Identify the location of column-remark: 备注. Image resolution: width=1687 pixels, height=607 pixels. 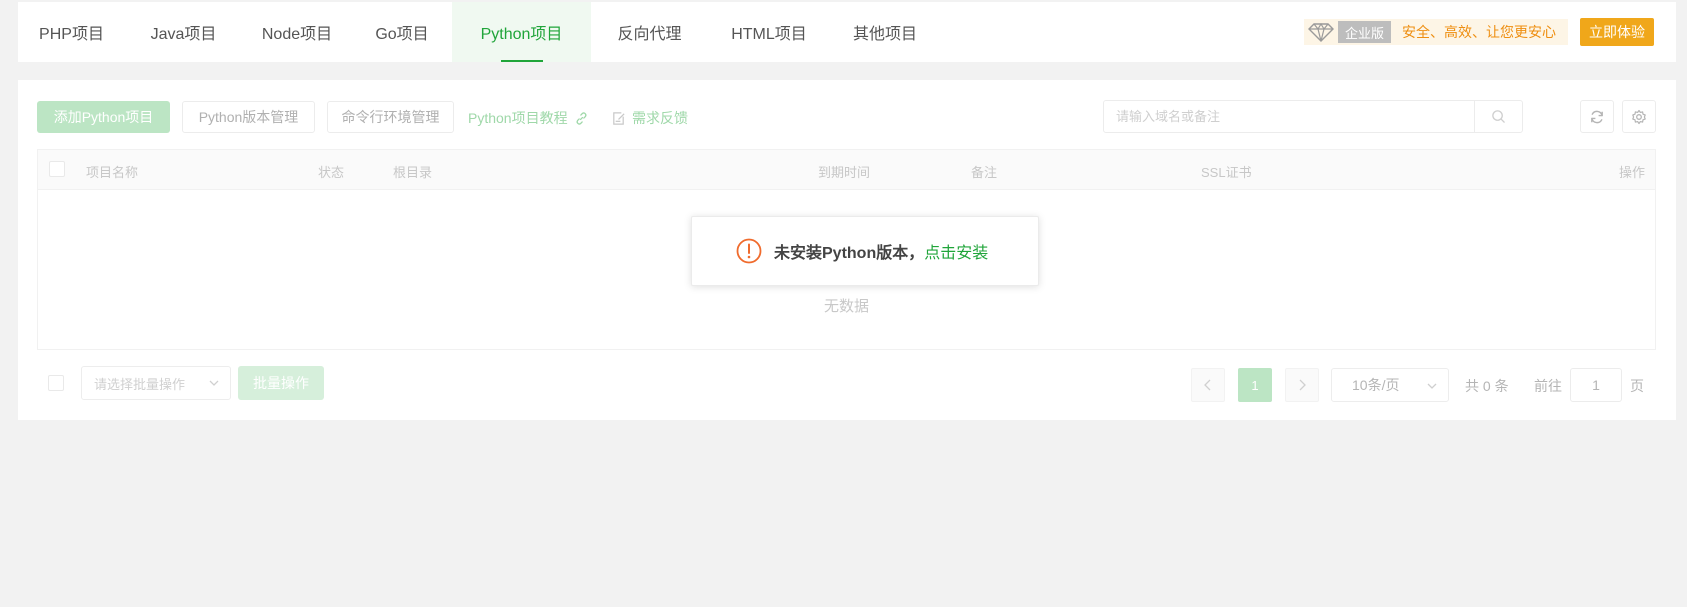
(984, 172).